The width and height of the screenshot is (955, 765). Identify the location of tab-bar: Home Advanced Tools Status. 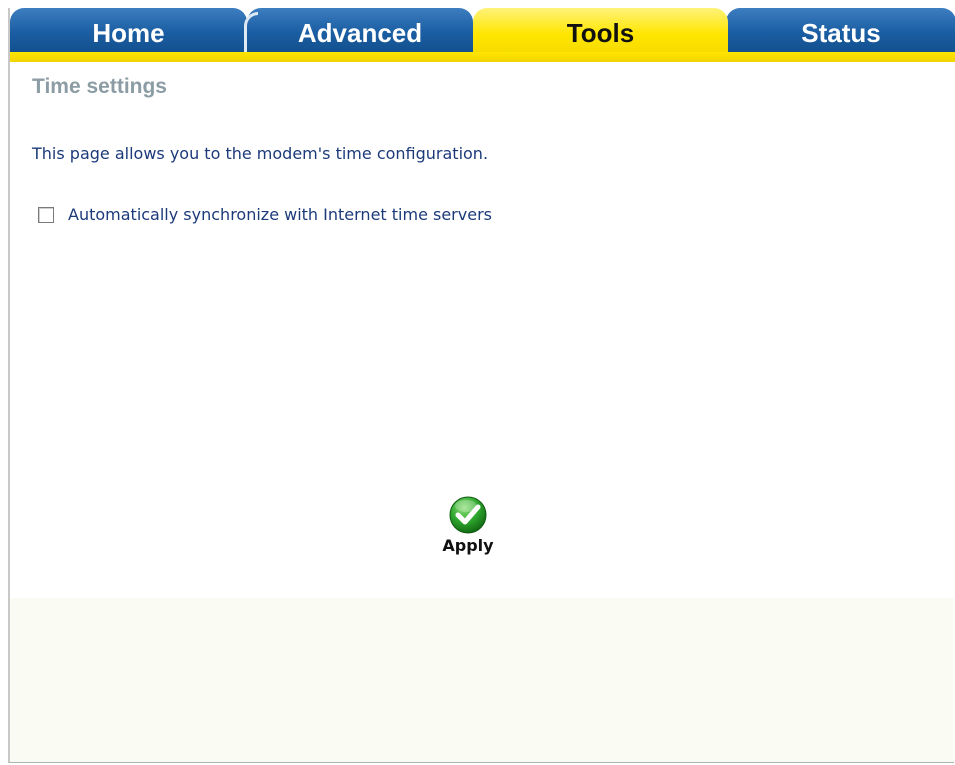
(482, 35).